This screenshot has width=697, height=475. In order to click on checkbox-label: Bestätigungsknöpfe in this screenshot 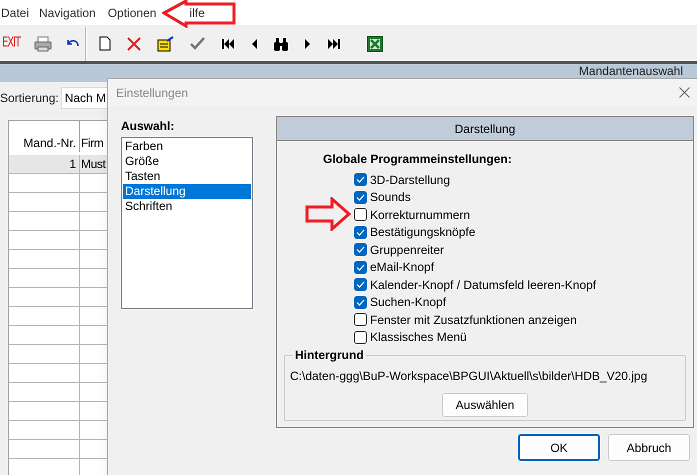, I will do `click(423, 232)`.